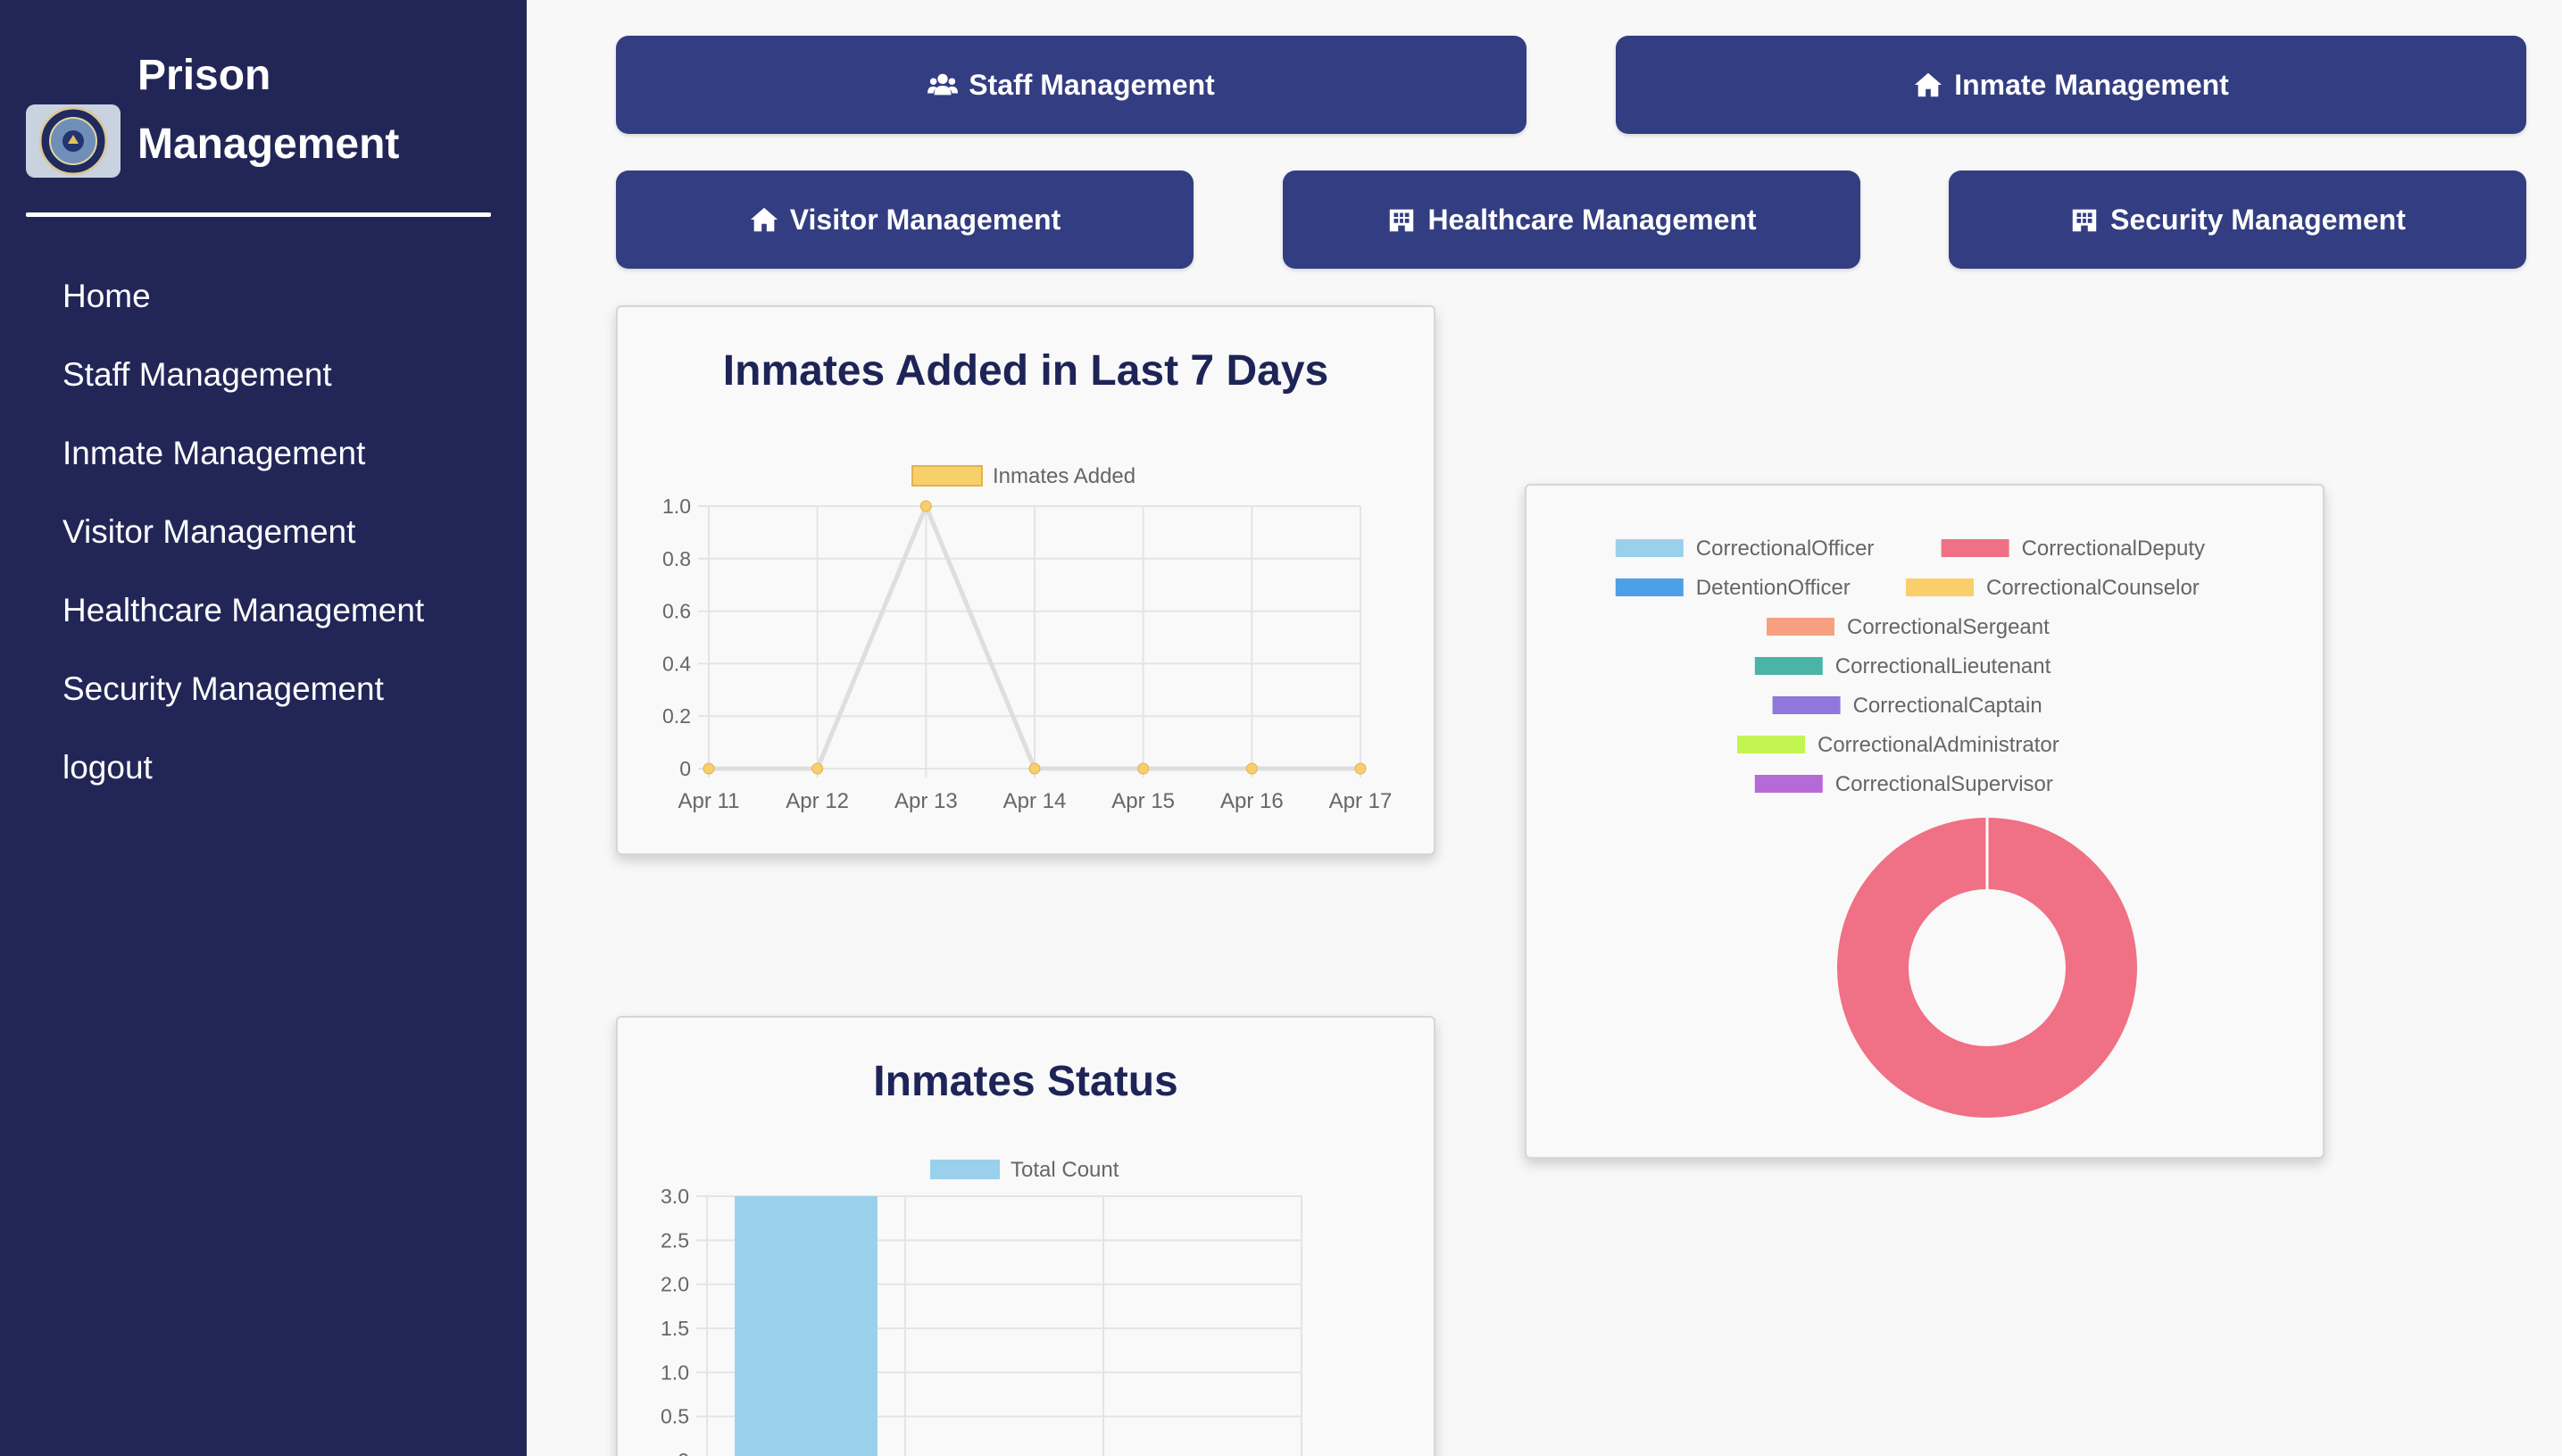 This screenshot has height=1456, width=2562. I want to click on visitor-management-button: Visitor Management, so click(905, 220).